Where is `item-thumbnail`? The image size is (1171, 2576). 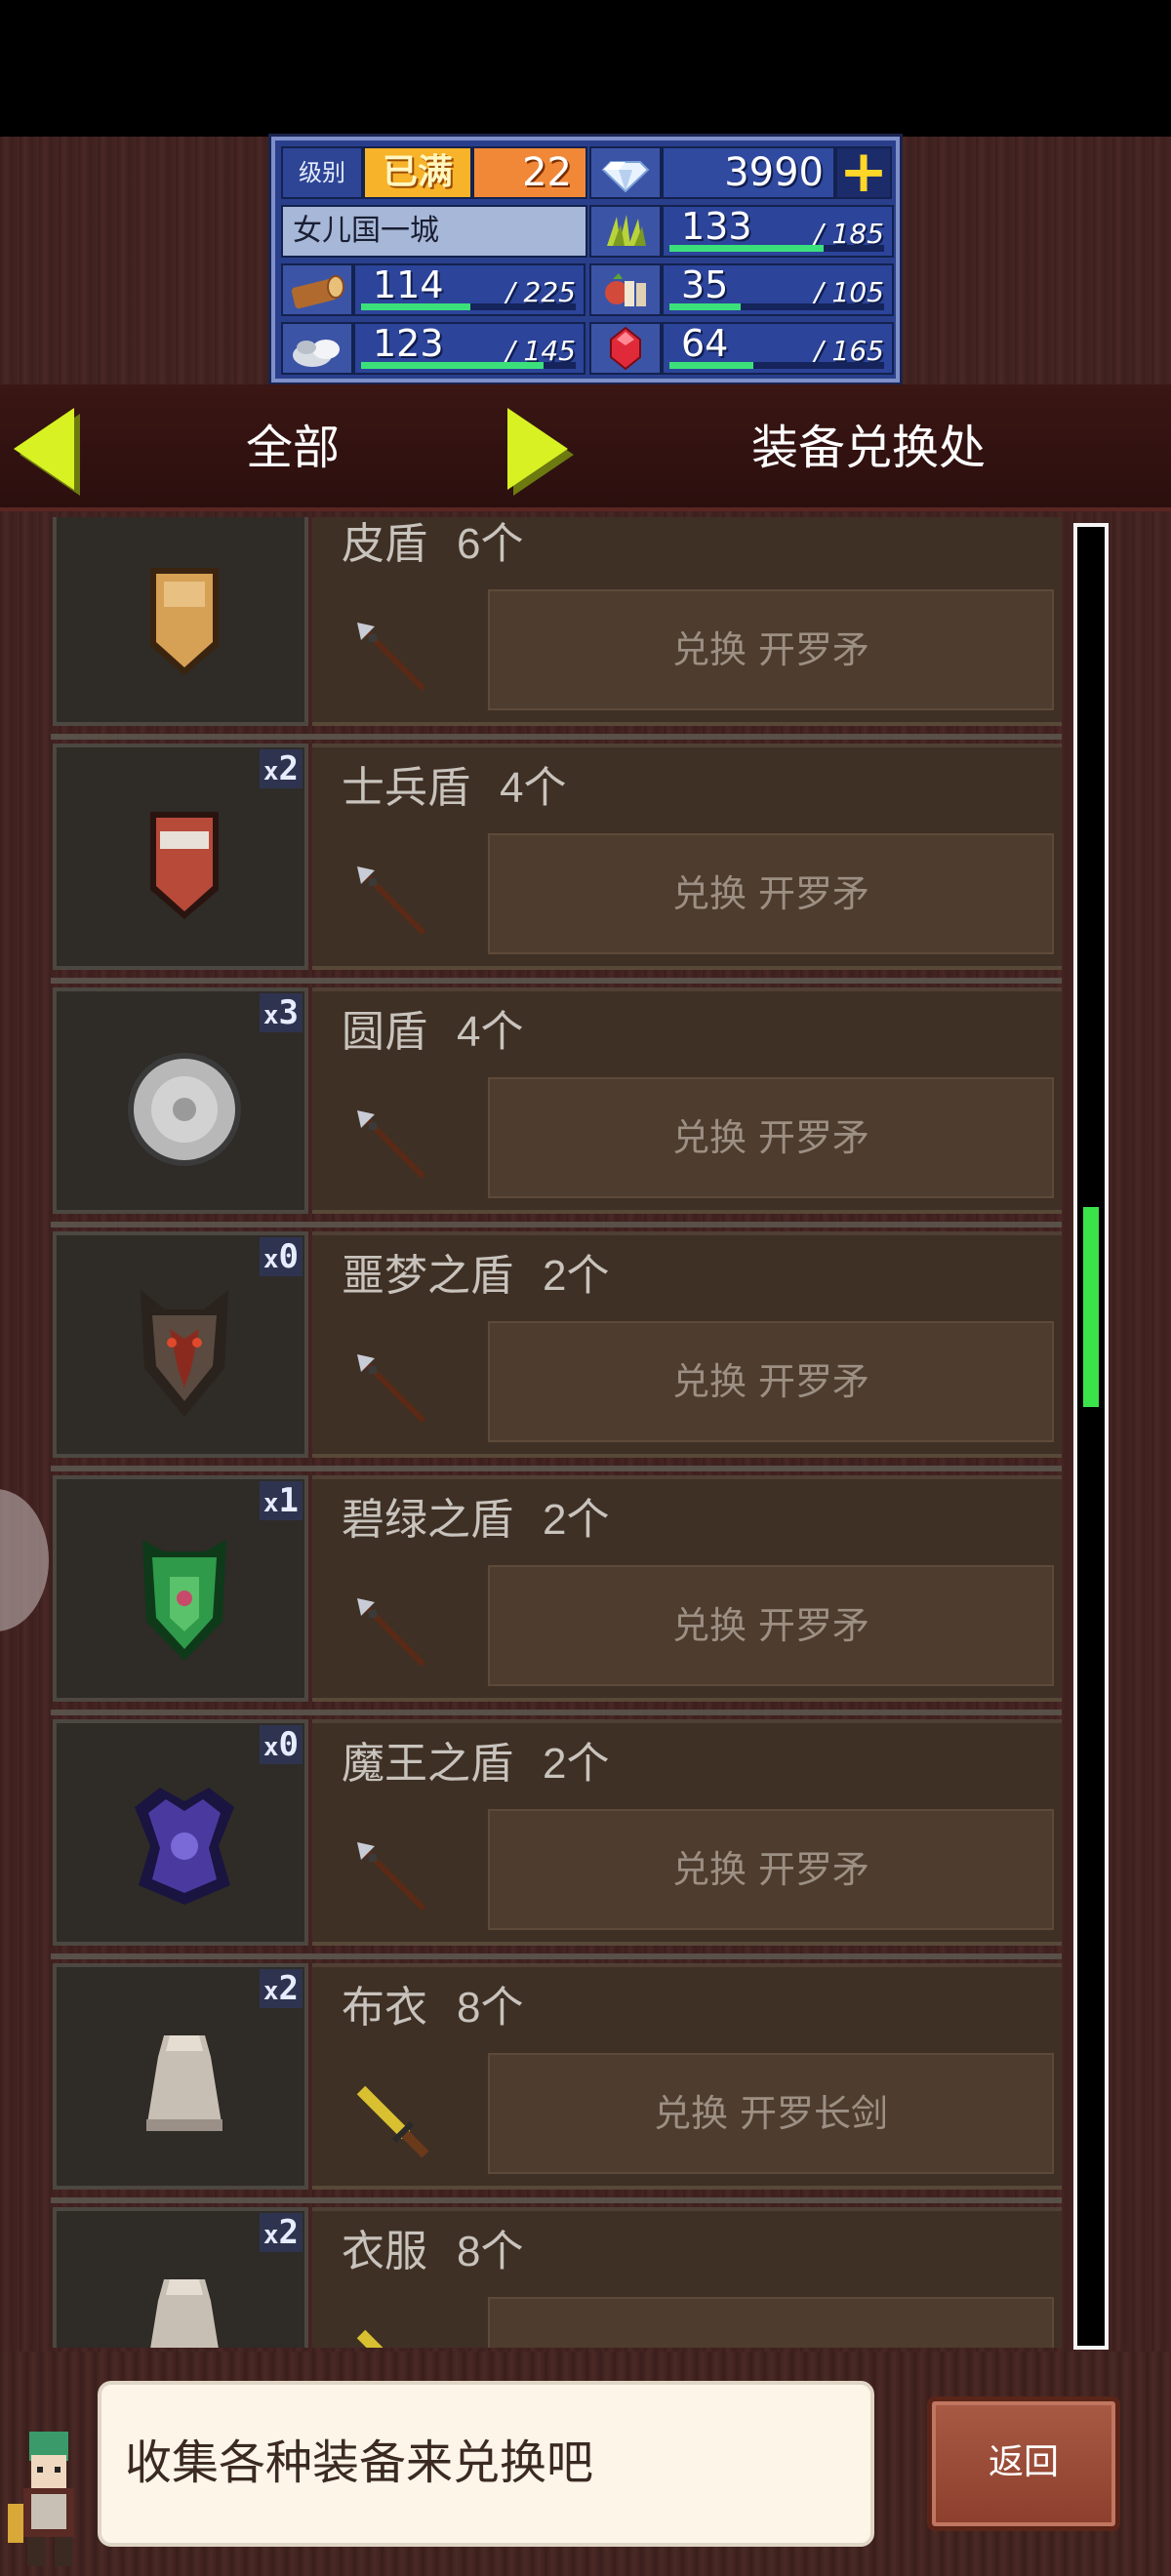 item-thumbnail is located at coordinates (180, 621).